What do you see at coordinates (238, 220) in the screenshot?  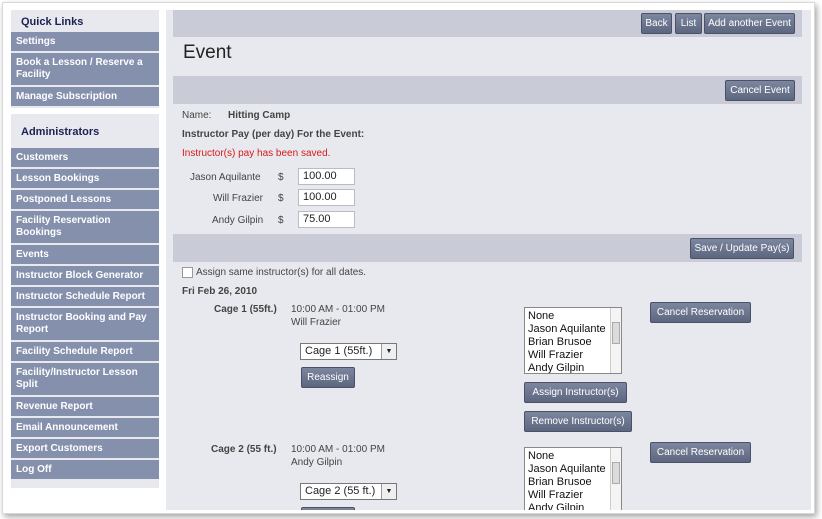 I see `instructor-name: Andy Gilpin` at bounding box center [238, 220].